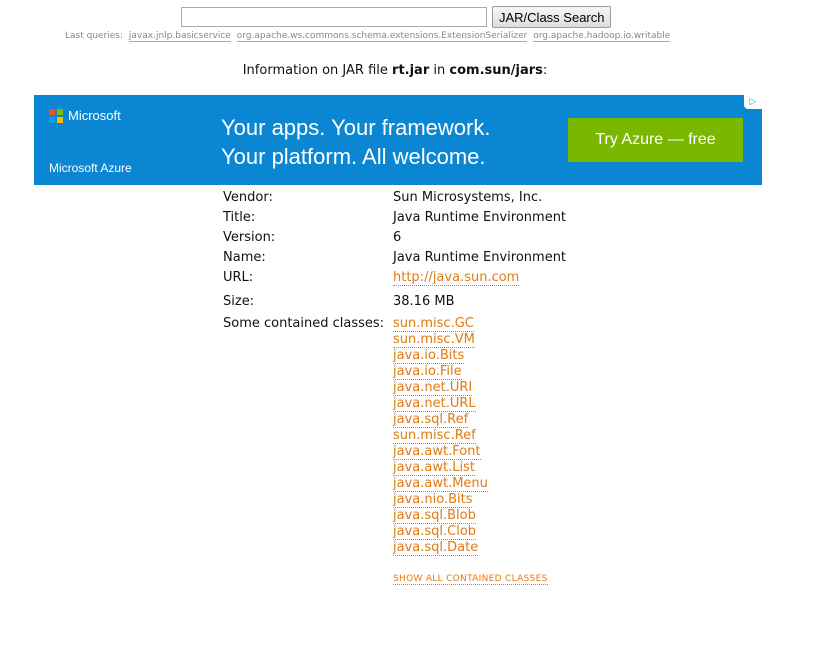 This screenshot has width=818, height=645. I want to click on ad-product-name: Microsoft Azure, so click(90, 168).